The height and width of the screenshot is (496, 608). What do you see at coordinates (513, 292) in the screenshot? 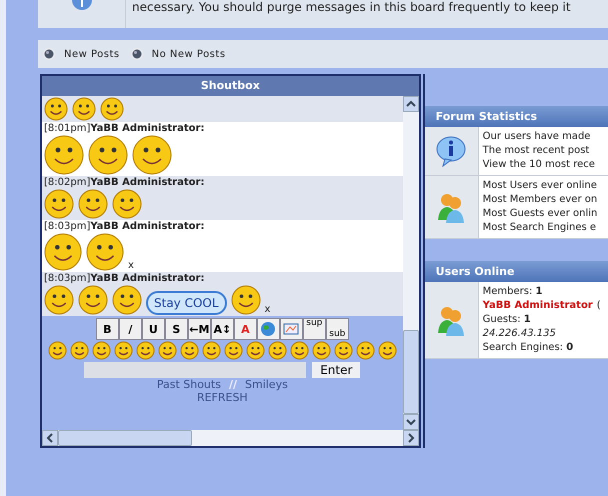
I see `online-text: Members: 1` at bounding box center [513, 292].